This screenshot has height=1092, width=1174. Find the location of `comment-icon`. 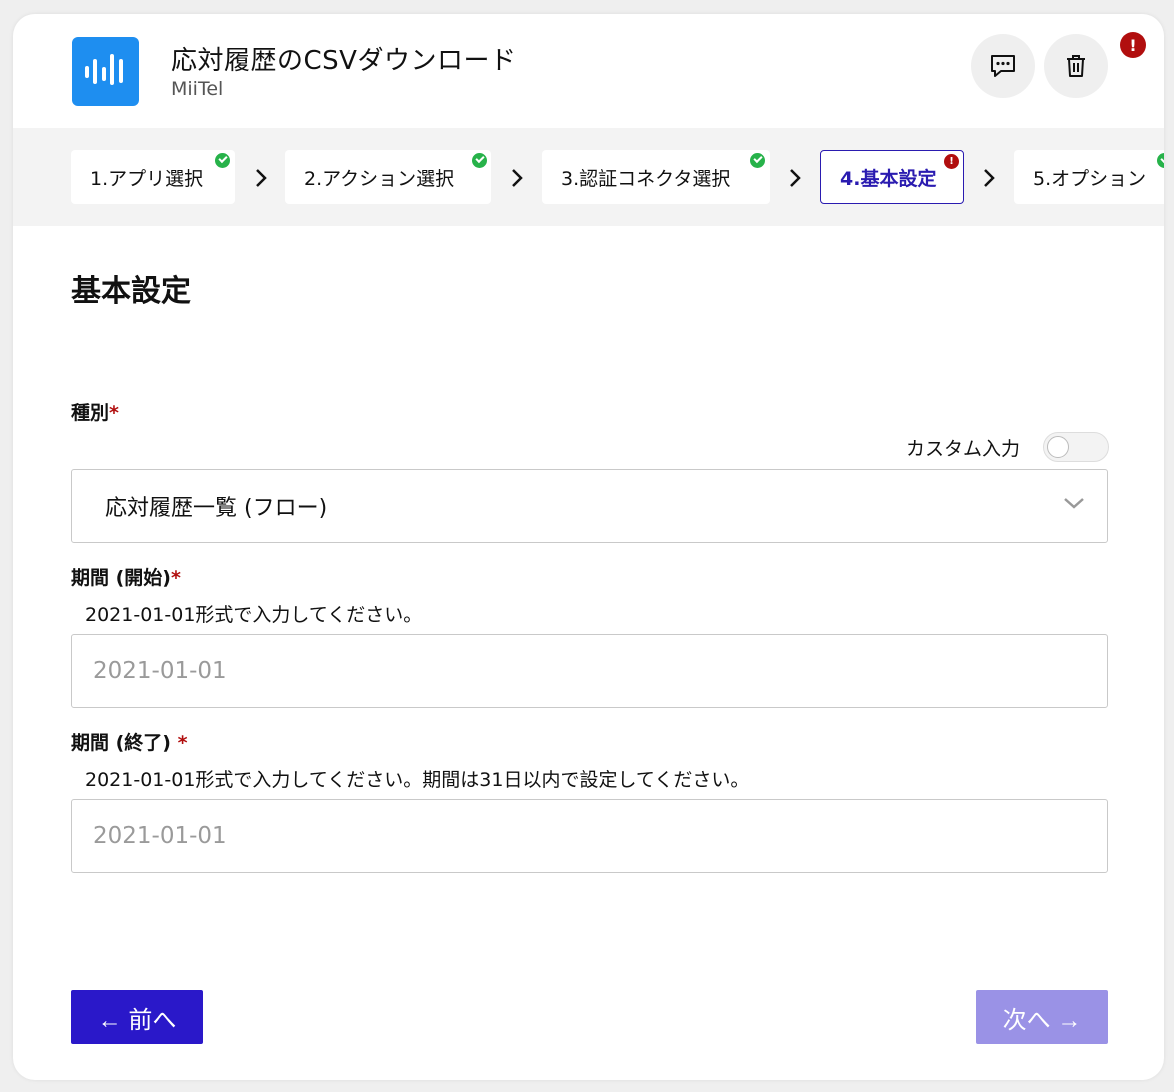

comment-icon is located at coordinates (1003, 66).